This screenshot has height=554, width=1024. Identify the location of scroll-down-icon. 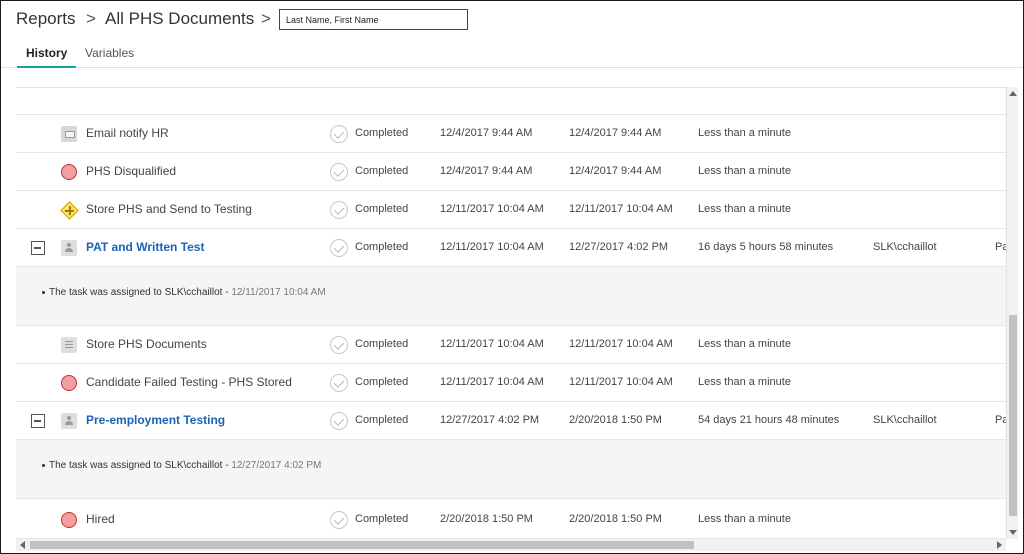
(1013, 532).